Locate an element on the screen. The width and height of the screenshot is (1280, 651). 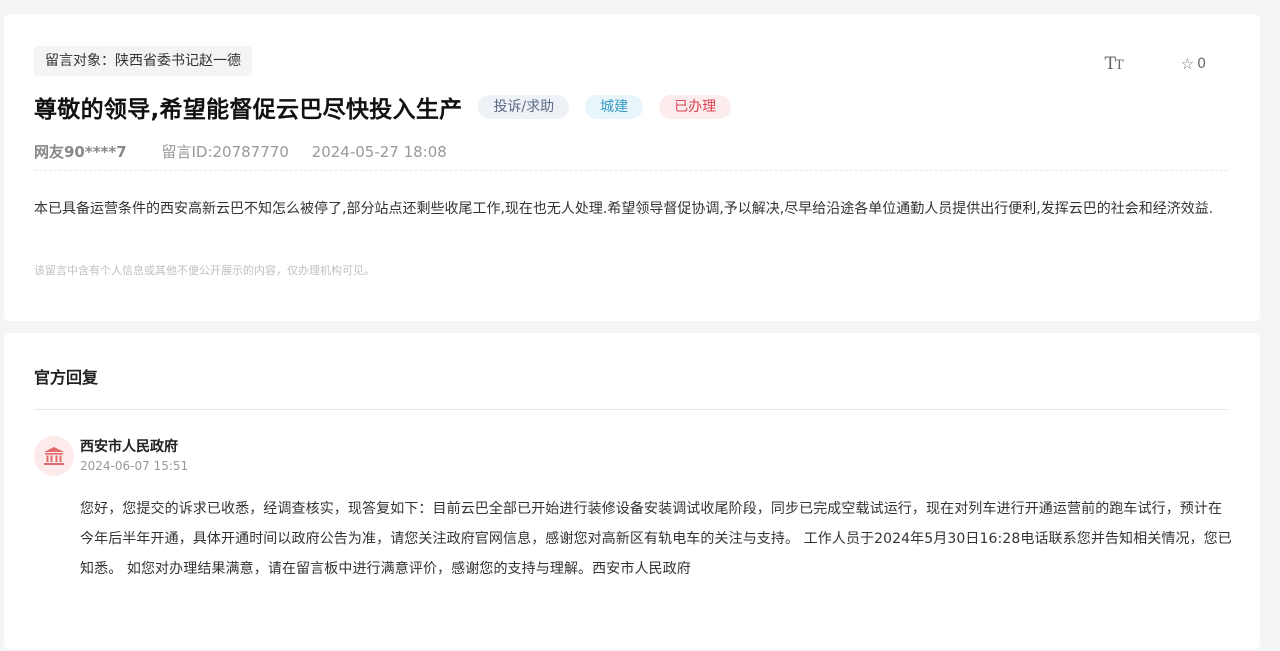
tag-complaint: 投诉/求助 is located at coordinates (524, 107).